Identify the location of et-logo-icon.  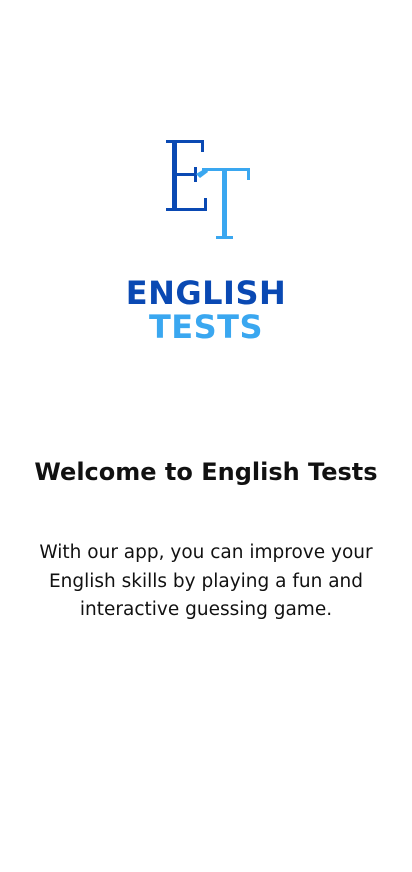
(208, 189).